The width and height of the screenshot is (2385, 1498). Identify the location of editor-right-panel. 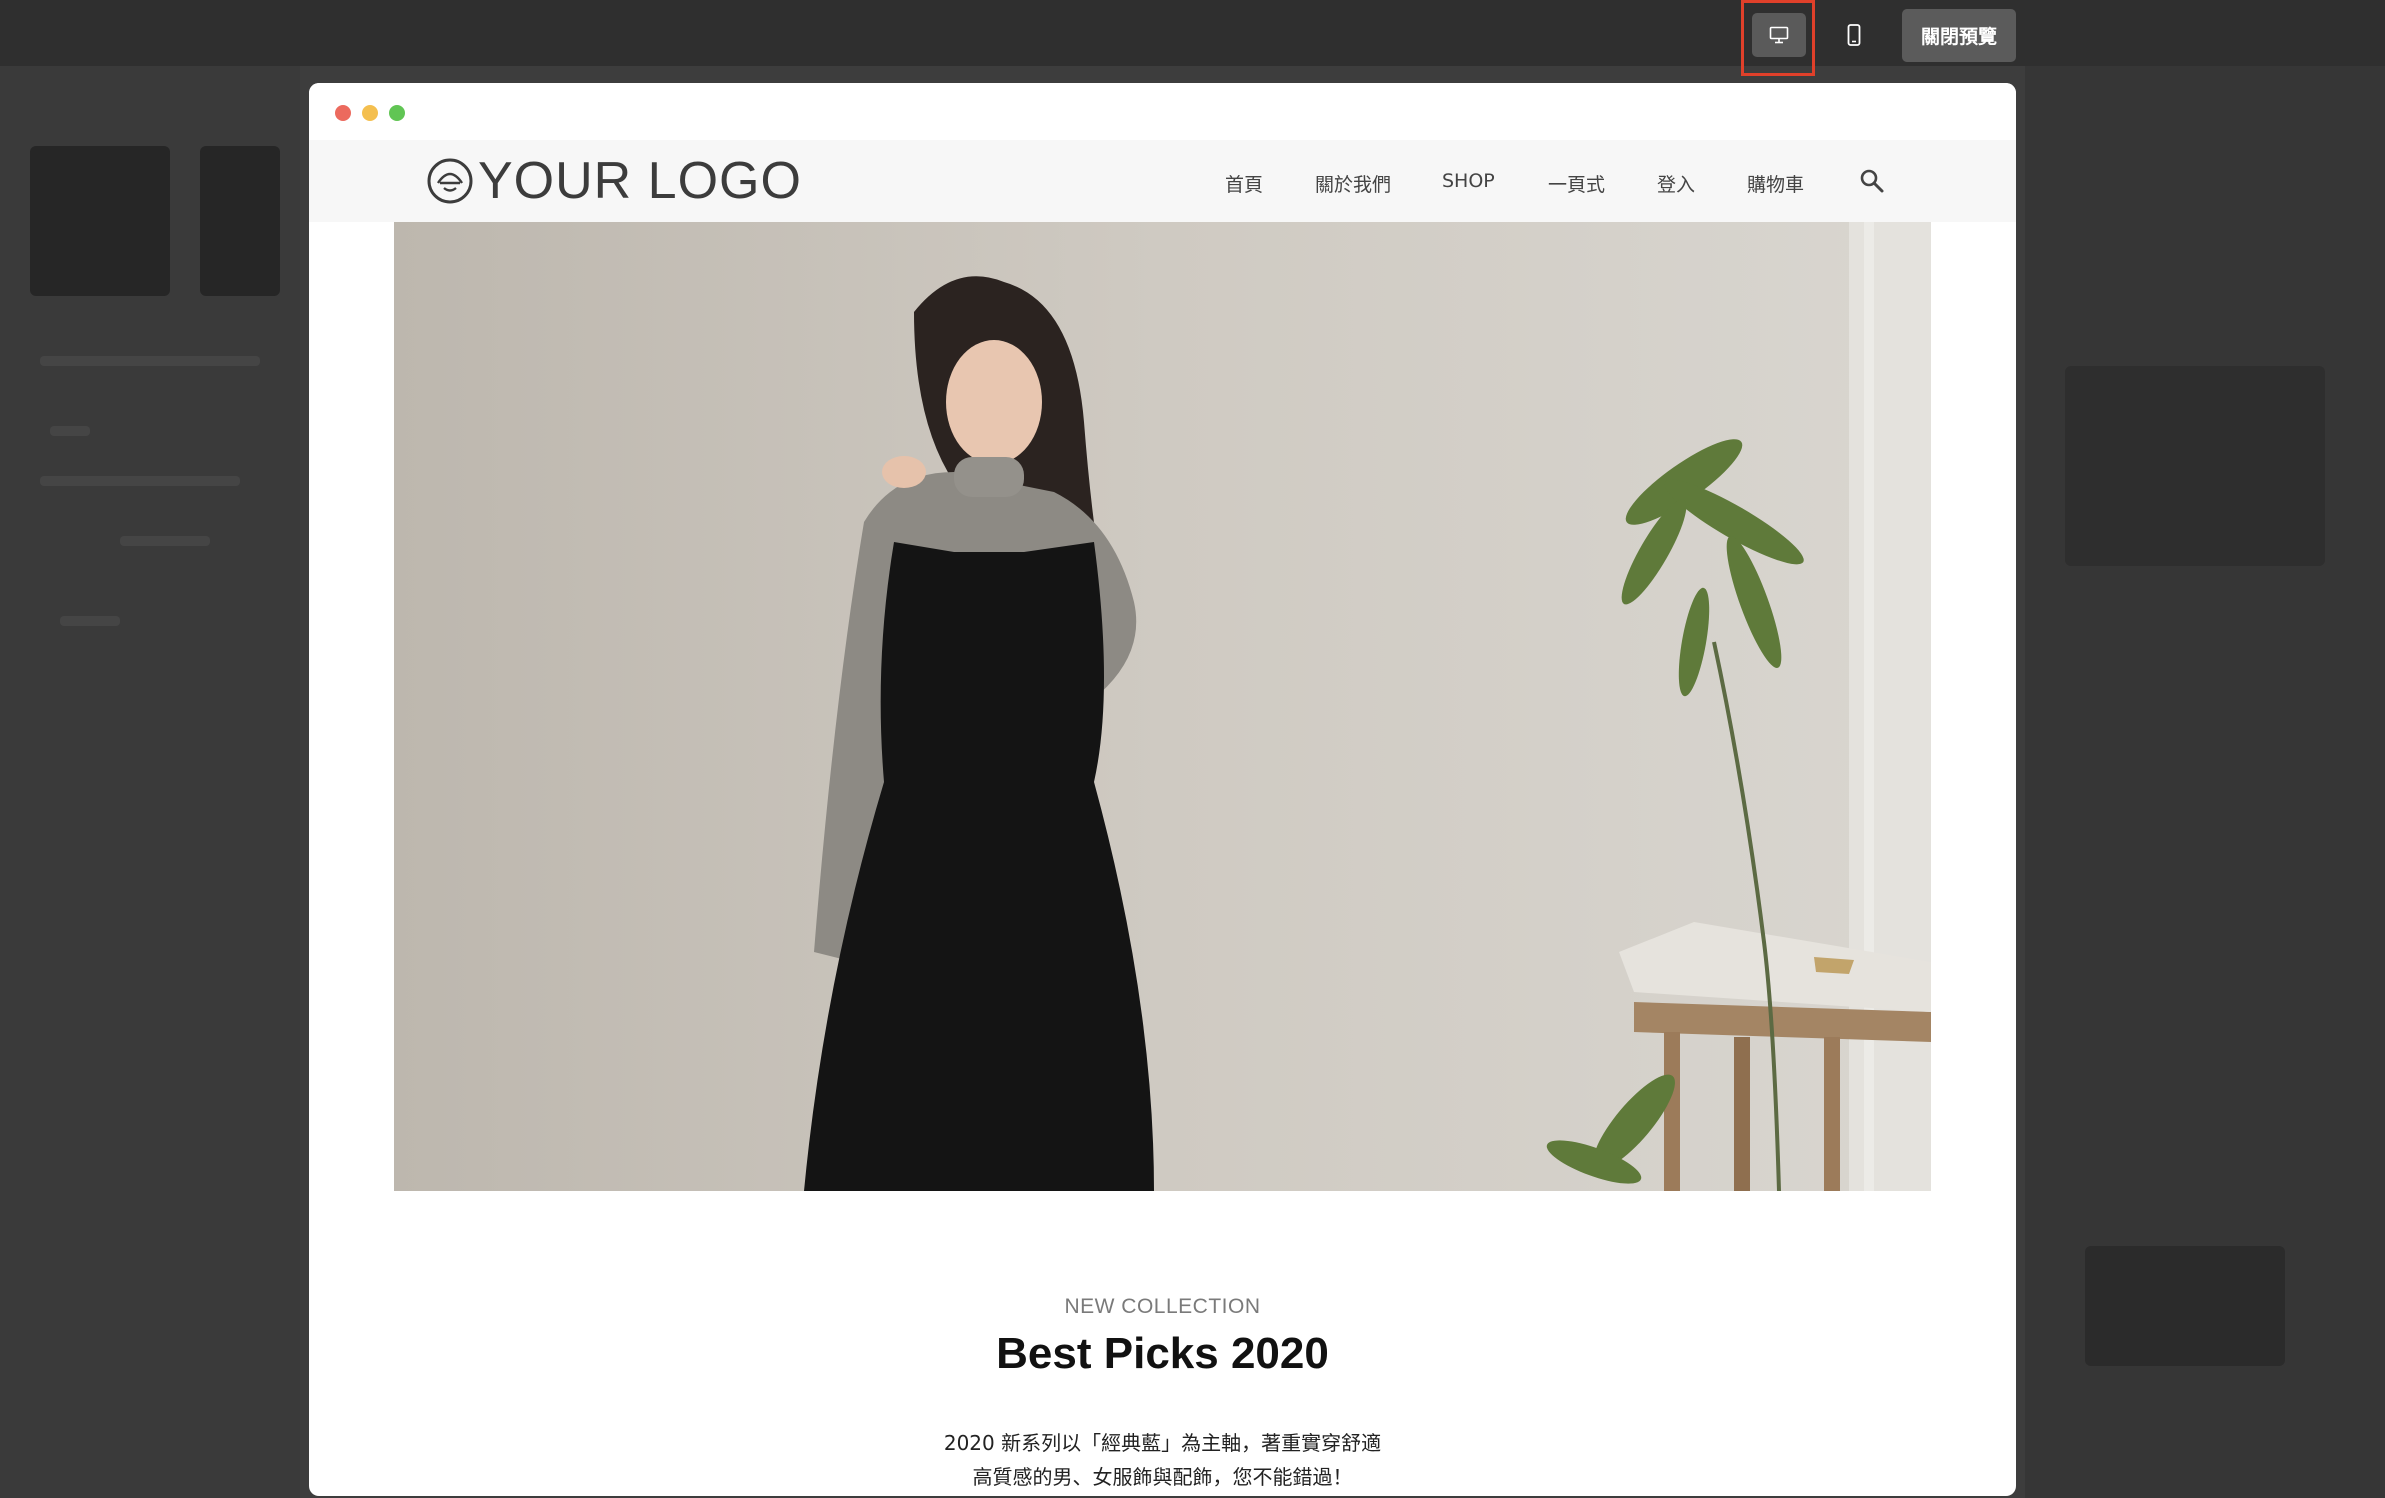
(2205, 782).